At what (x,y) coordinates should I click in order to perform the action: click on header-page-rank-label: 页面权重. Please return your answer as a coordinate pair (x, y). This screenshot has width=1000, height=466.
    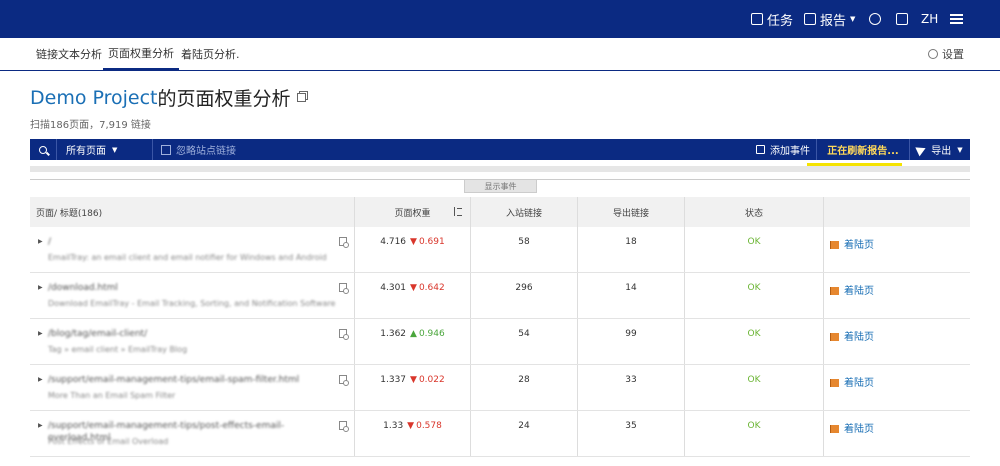
    Looking at the image, I should click on (412, 213).